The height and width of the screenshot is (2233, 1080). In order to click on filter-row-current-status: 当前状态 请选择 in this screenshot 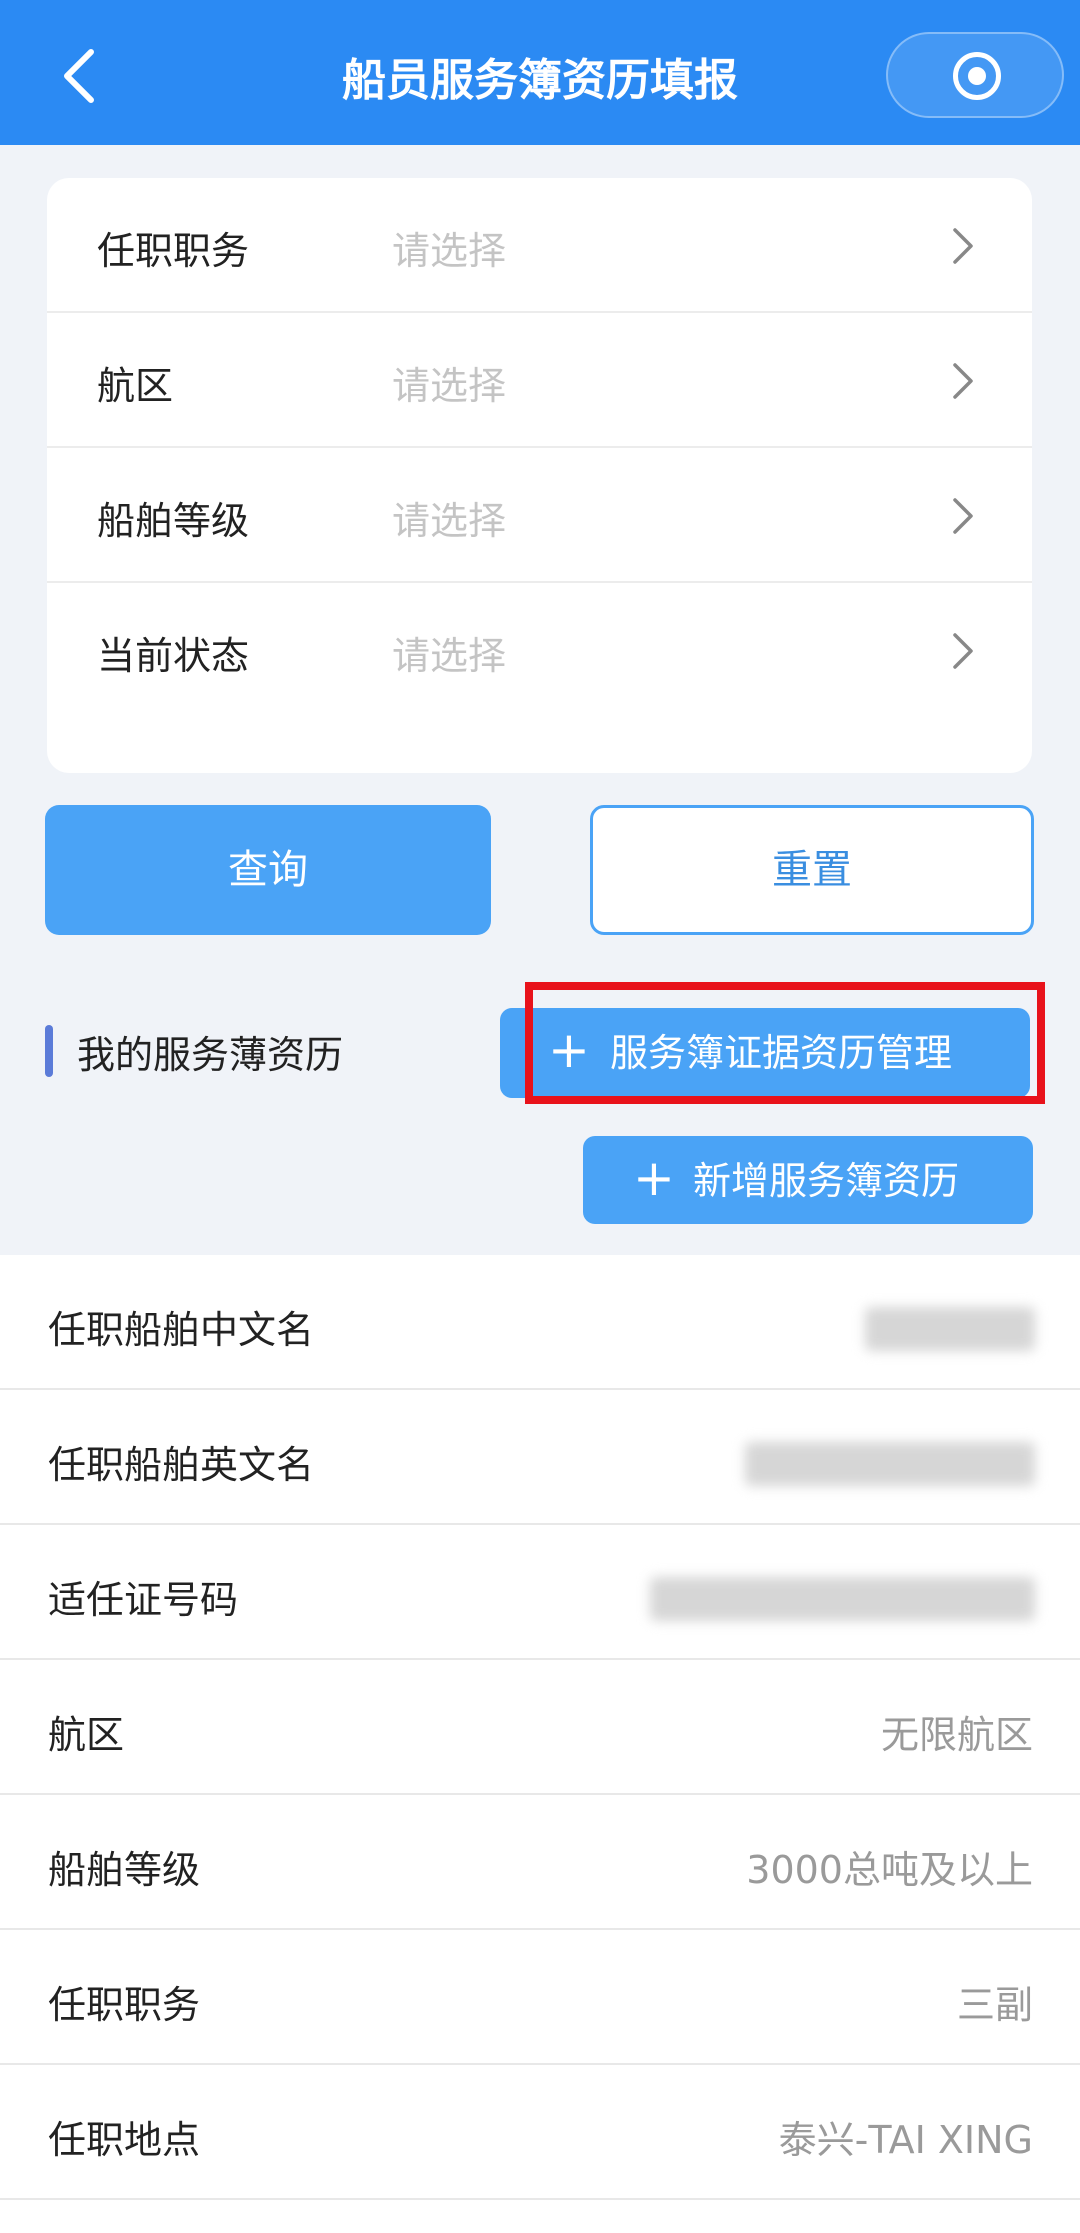, I will do `click(539, 650)`.